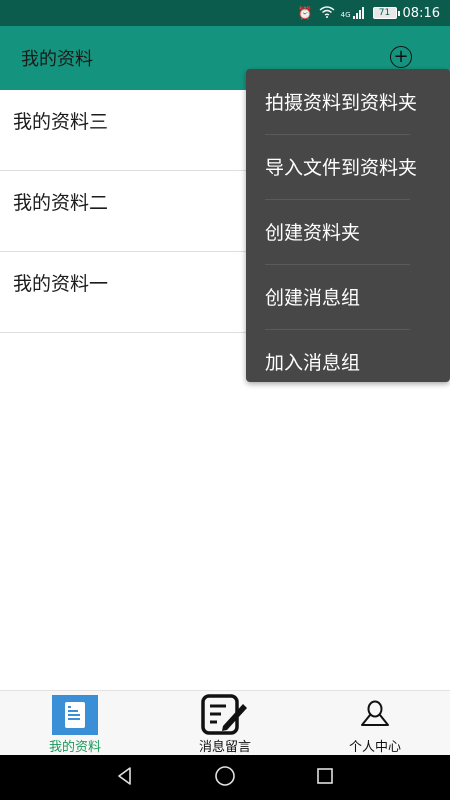 The height and width of the screenshot is (800, 450). Describe the element at coordinates (325, 778) in the screenshot. I see `recents-icon` at that location.